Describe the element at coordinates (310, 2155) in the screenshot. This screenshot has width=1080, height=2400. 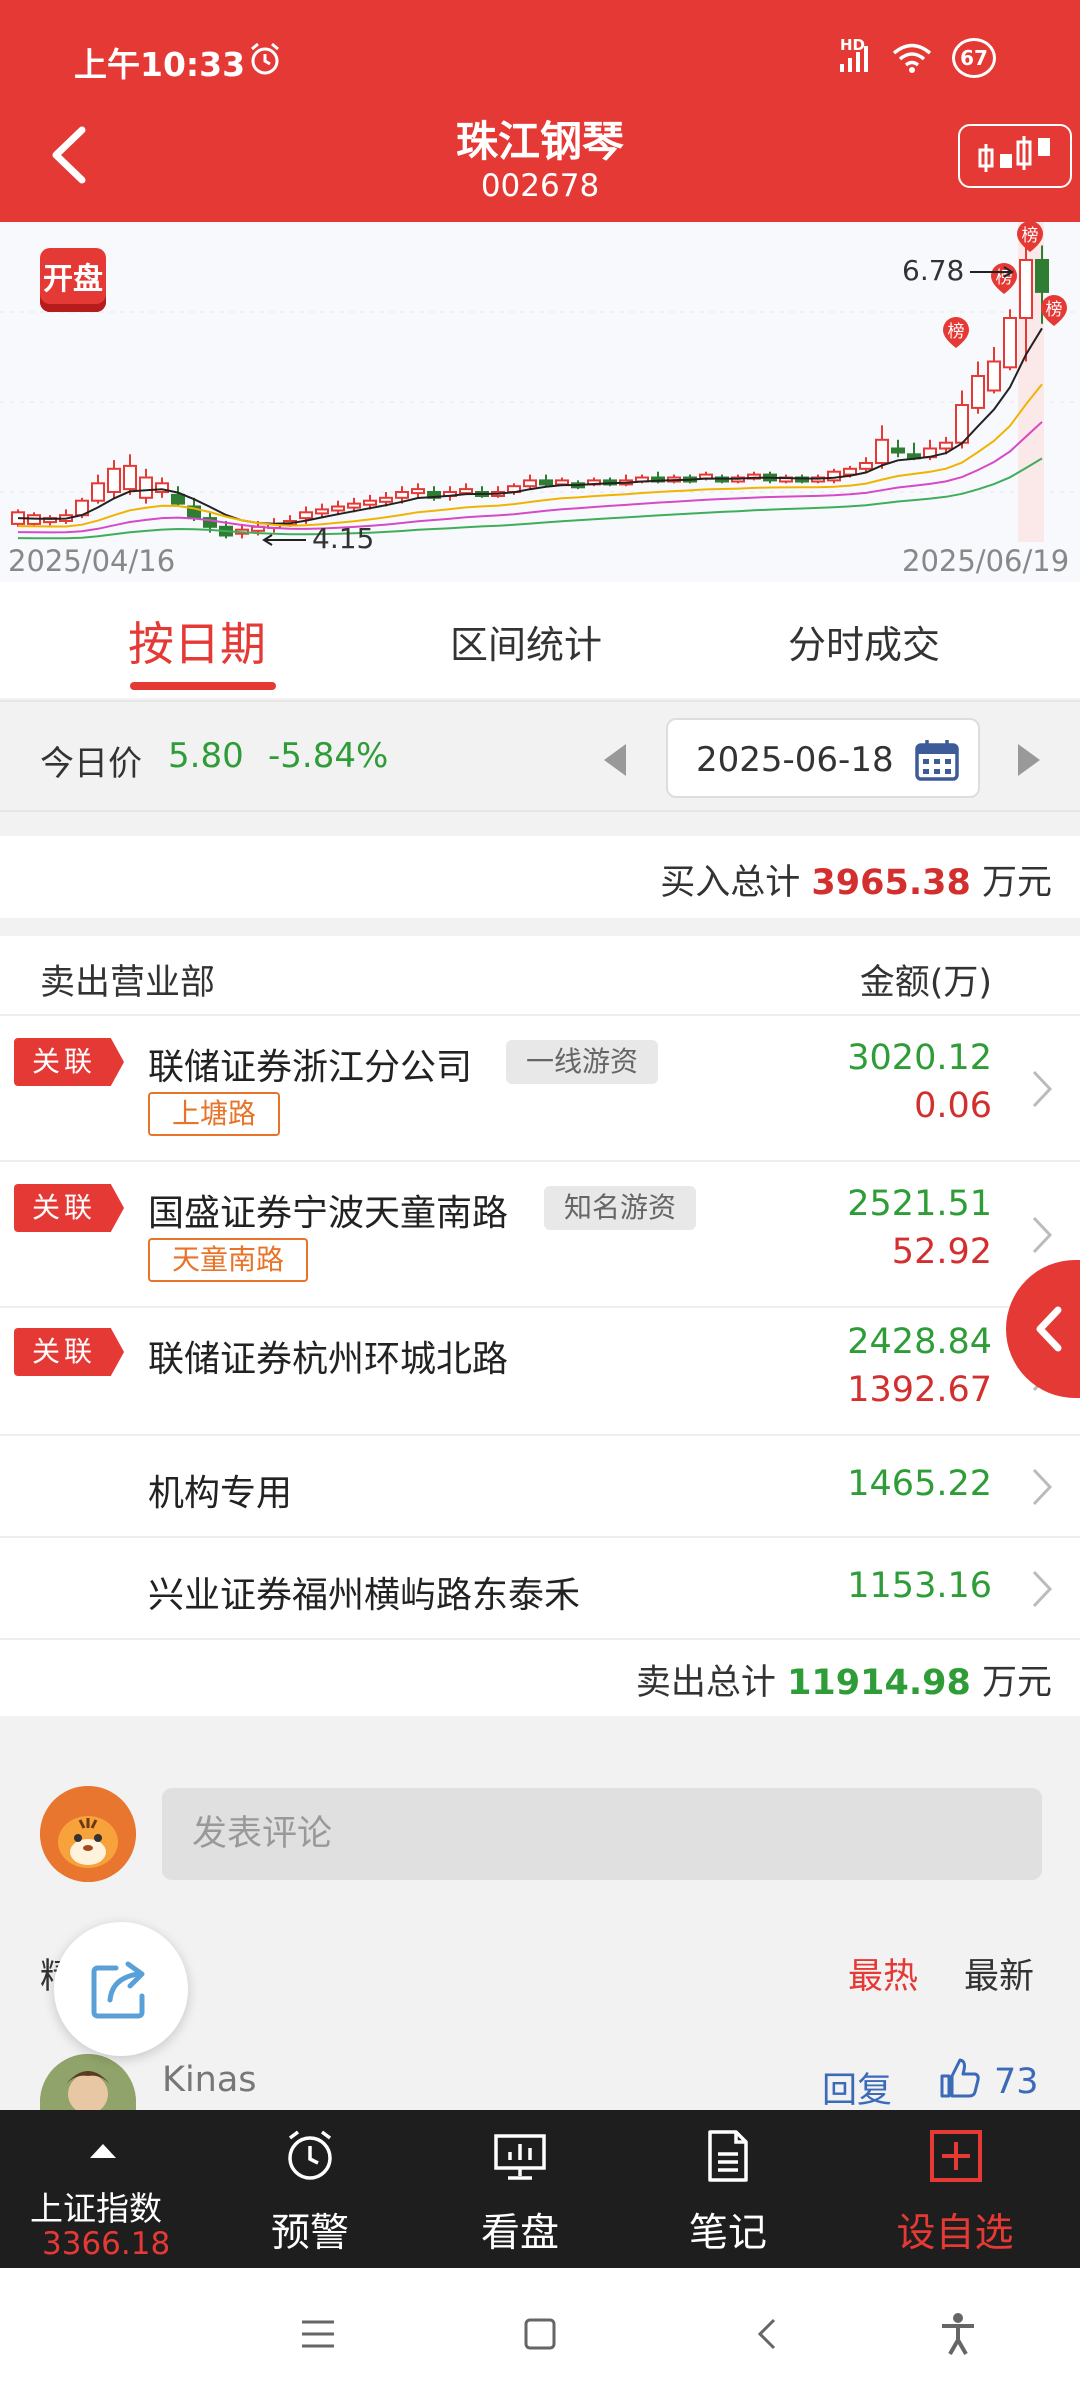
I see `alarm-clock-icon` at that location.